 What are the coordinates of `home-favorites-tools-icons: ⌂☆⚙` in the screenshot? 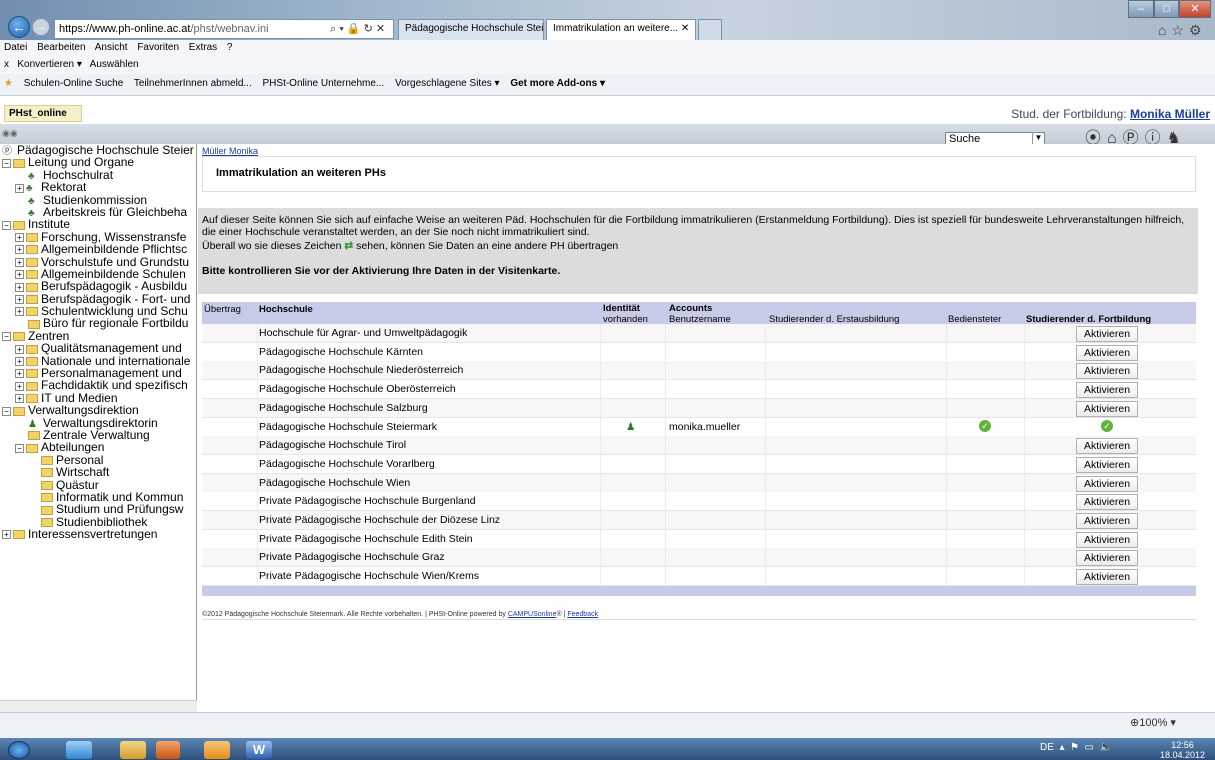 It's located at (1182, 30).